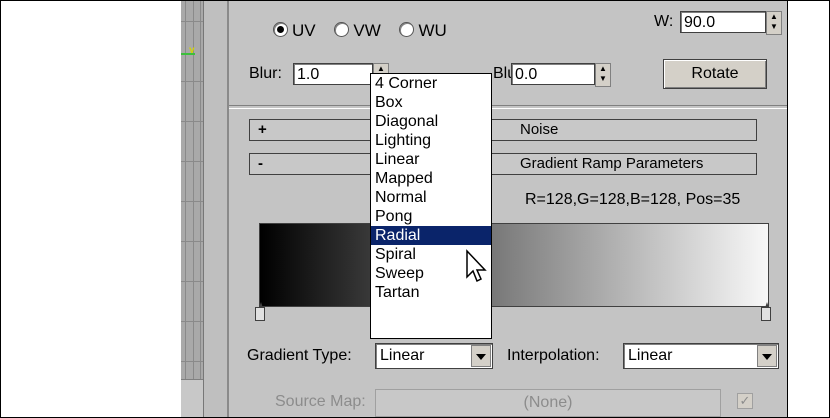 This screenshot has width=830, height=418. Describe the element at coordinates (503, 164) in the screenshot. I see `rollout-gradient-ramp: - Gradient Ramp Parameters` at that location.